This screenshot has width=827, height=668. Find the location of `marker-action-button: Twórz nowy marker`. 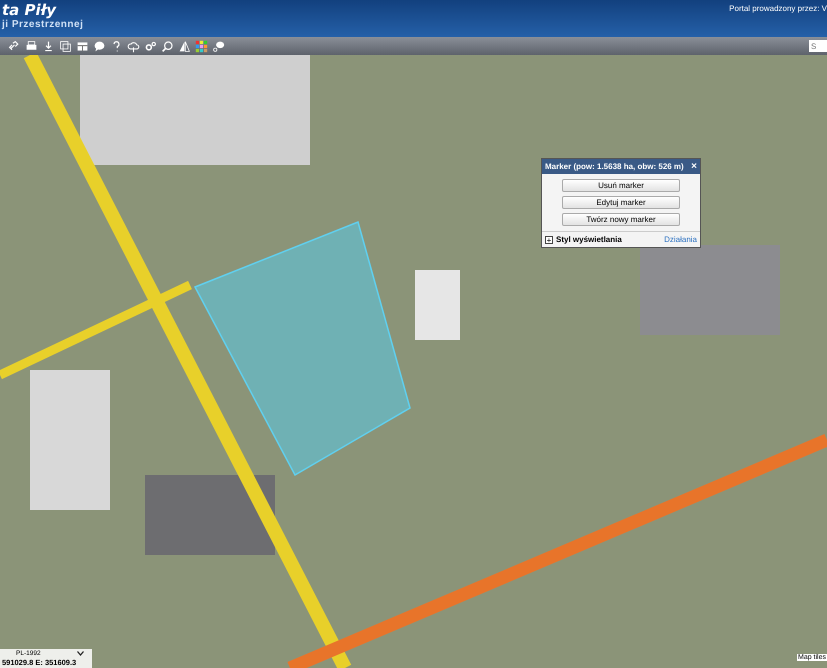

marker-action-button: Twórz nowy marker is located at coordinates (621, 219).